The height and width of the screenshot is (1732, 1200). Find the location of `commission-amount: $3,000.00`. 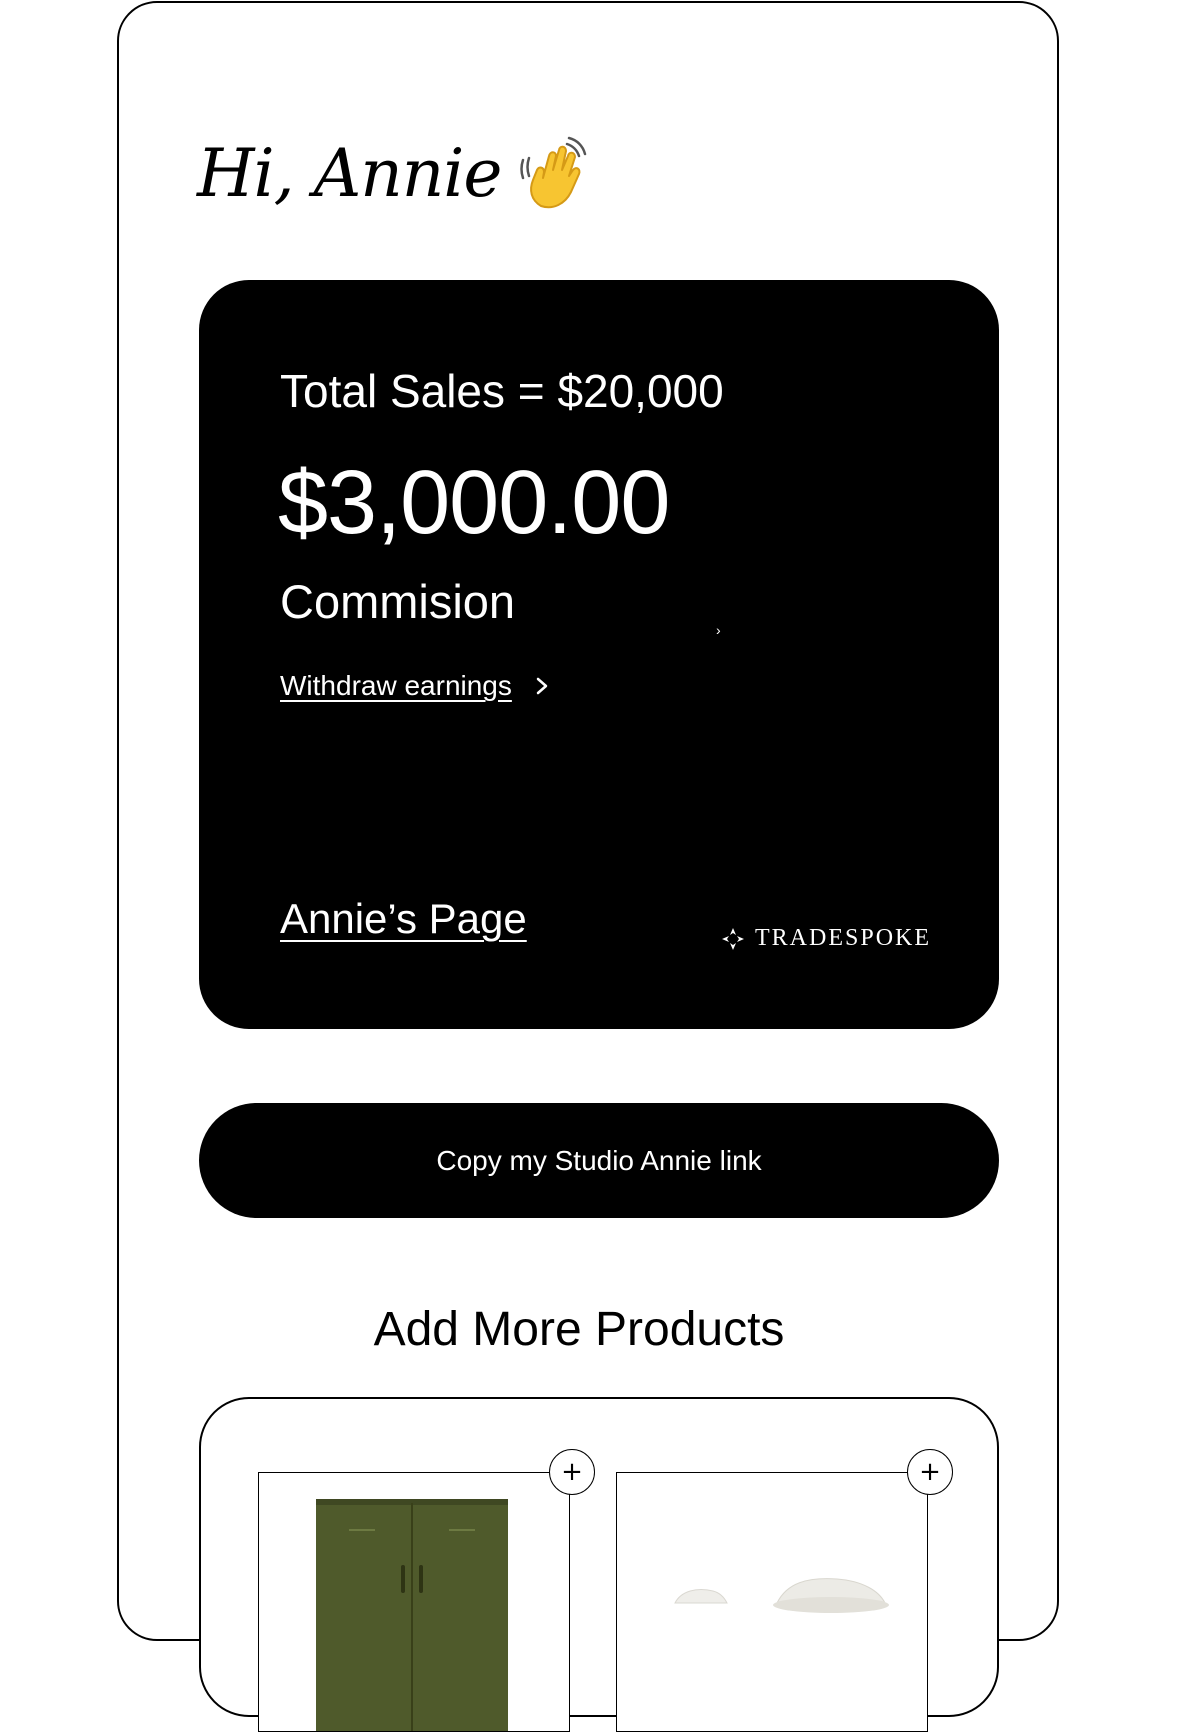

commission-amount: $3,000.00 is located at coordinates (474, 503).